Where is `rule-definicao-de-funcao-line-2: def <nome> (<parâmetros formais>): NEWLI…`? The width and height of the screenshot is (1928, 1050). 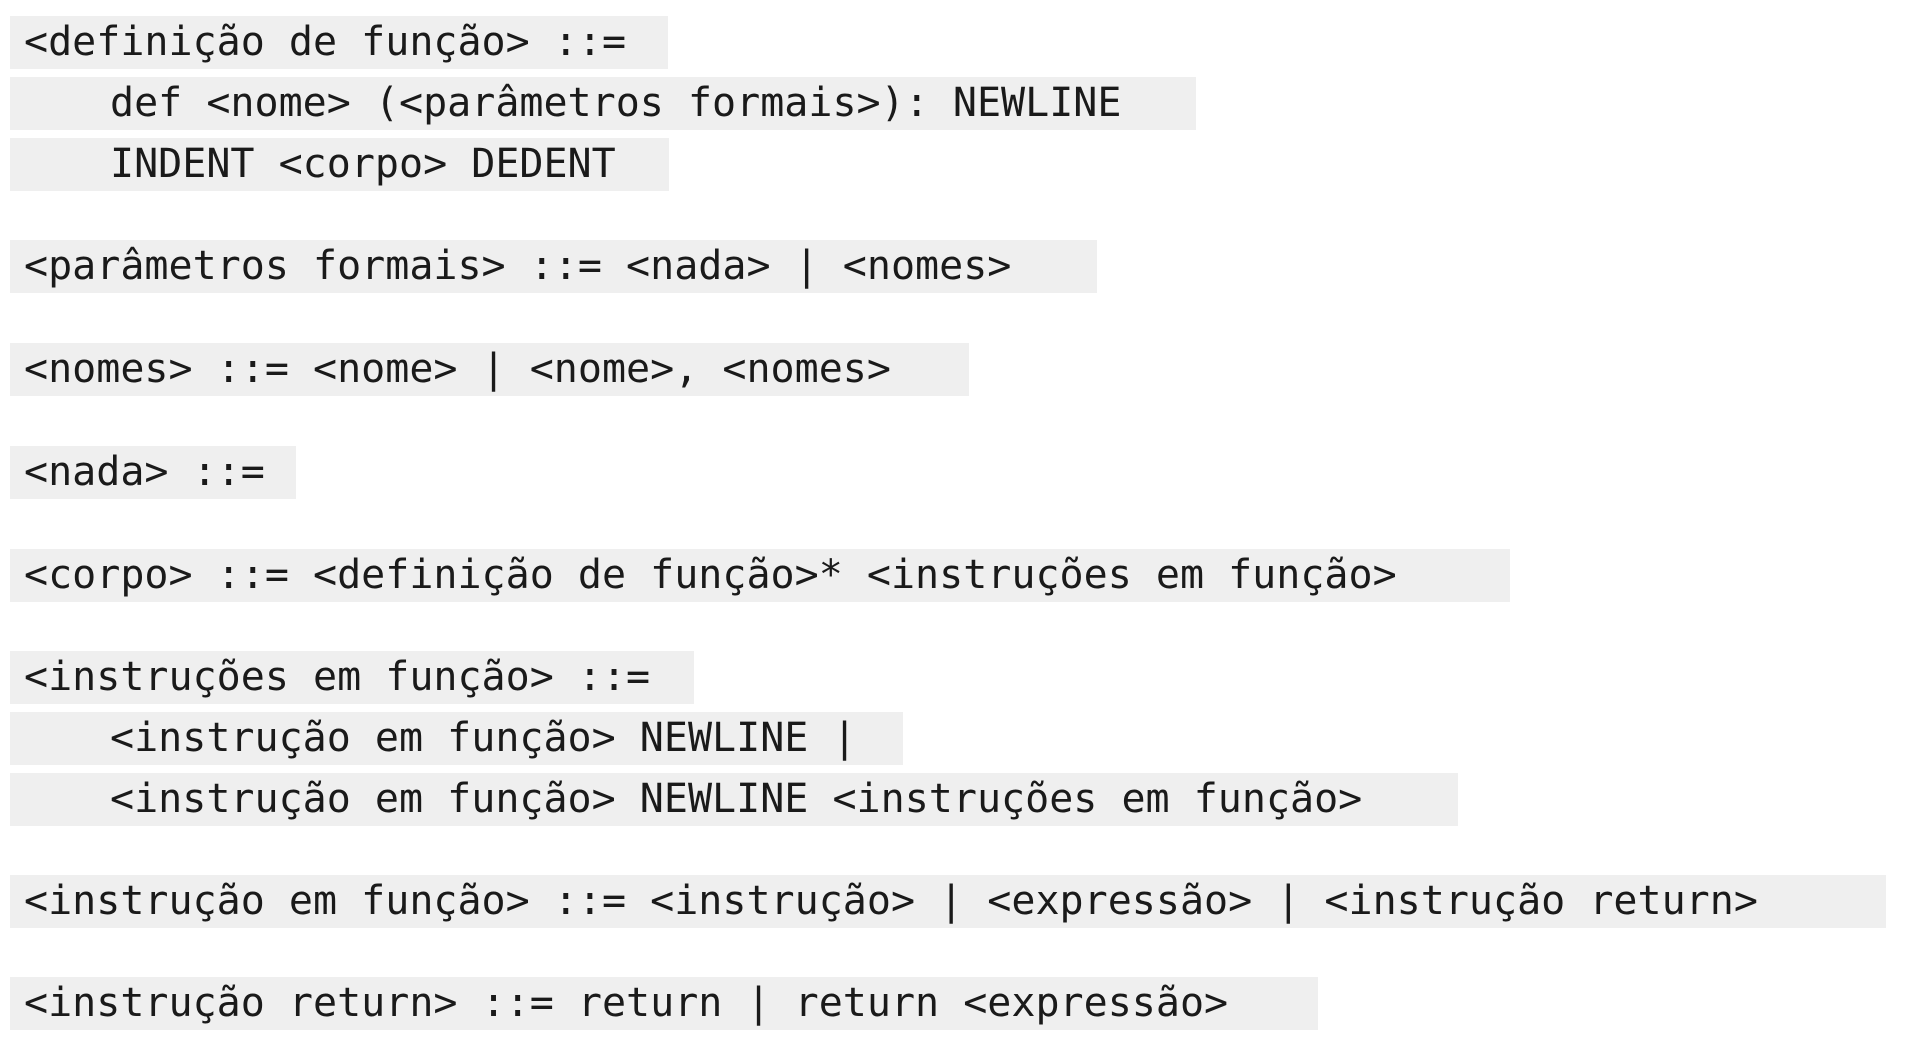
rule-definicao-de-funcao-line-2: def <nome> (<parâmetros formais>): NEWLI… is located at coordinates (603, 103).